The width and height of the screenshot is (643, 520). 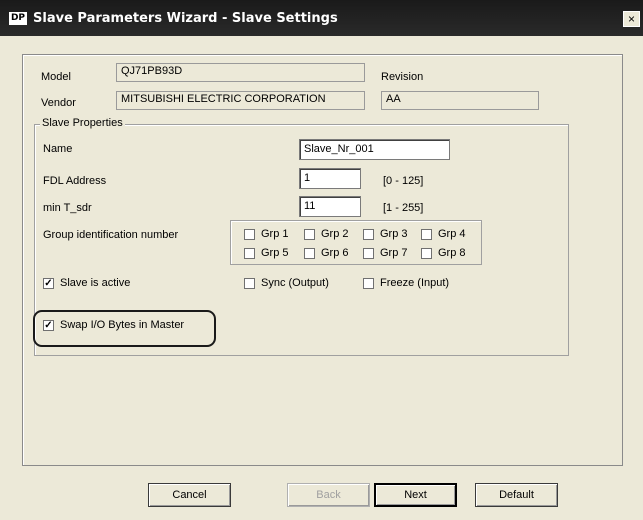 What do you see at coordinates (111, 235) in the screenshot?
I see `group-id-label: Group identification number` at bounding box center [111, 235].